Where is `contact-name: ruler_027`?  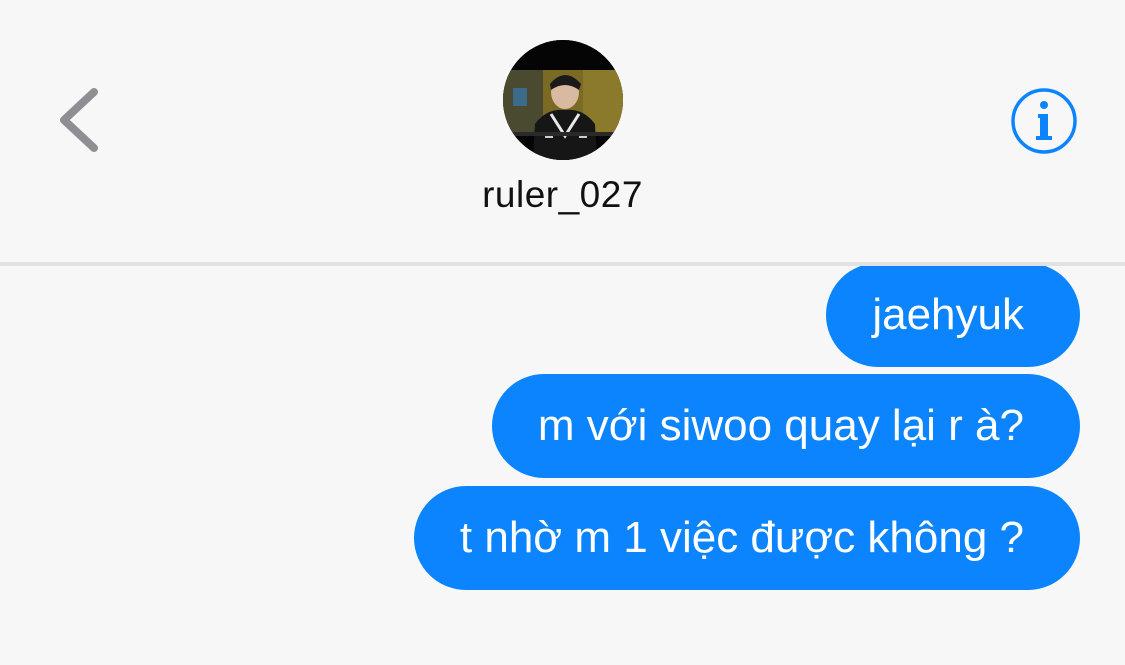
contact-name: ruler_027 is located at coordinates (562, 195).